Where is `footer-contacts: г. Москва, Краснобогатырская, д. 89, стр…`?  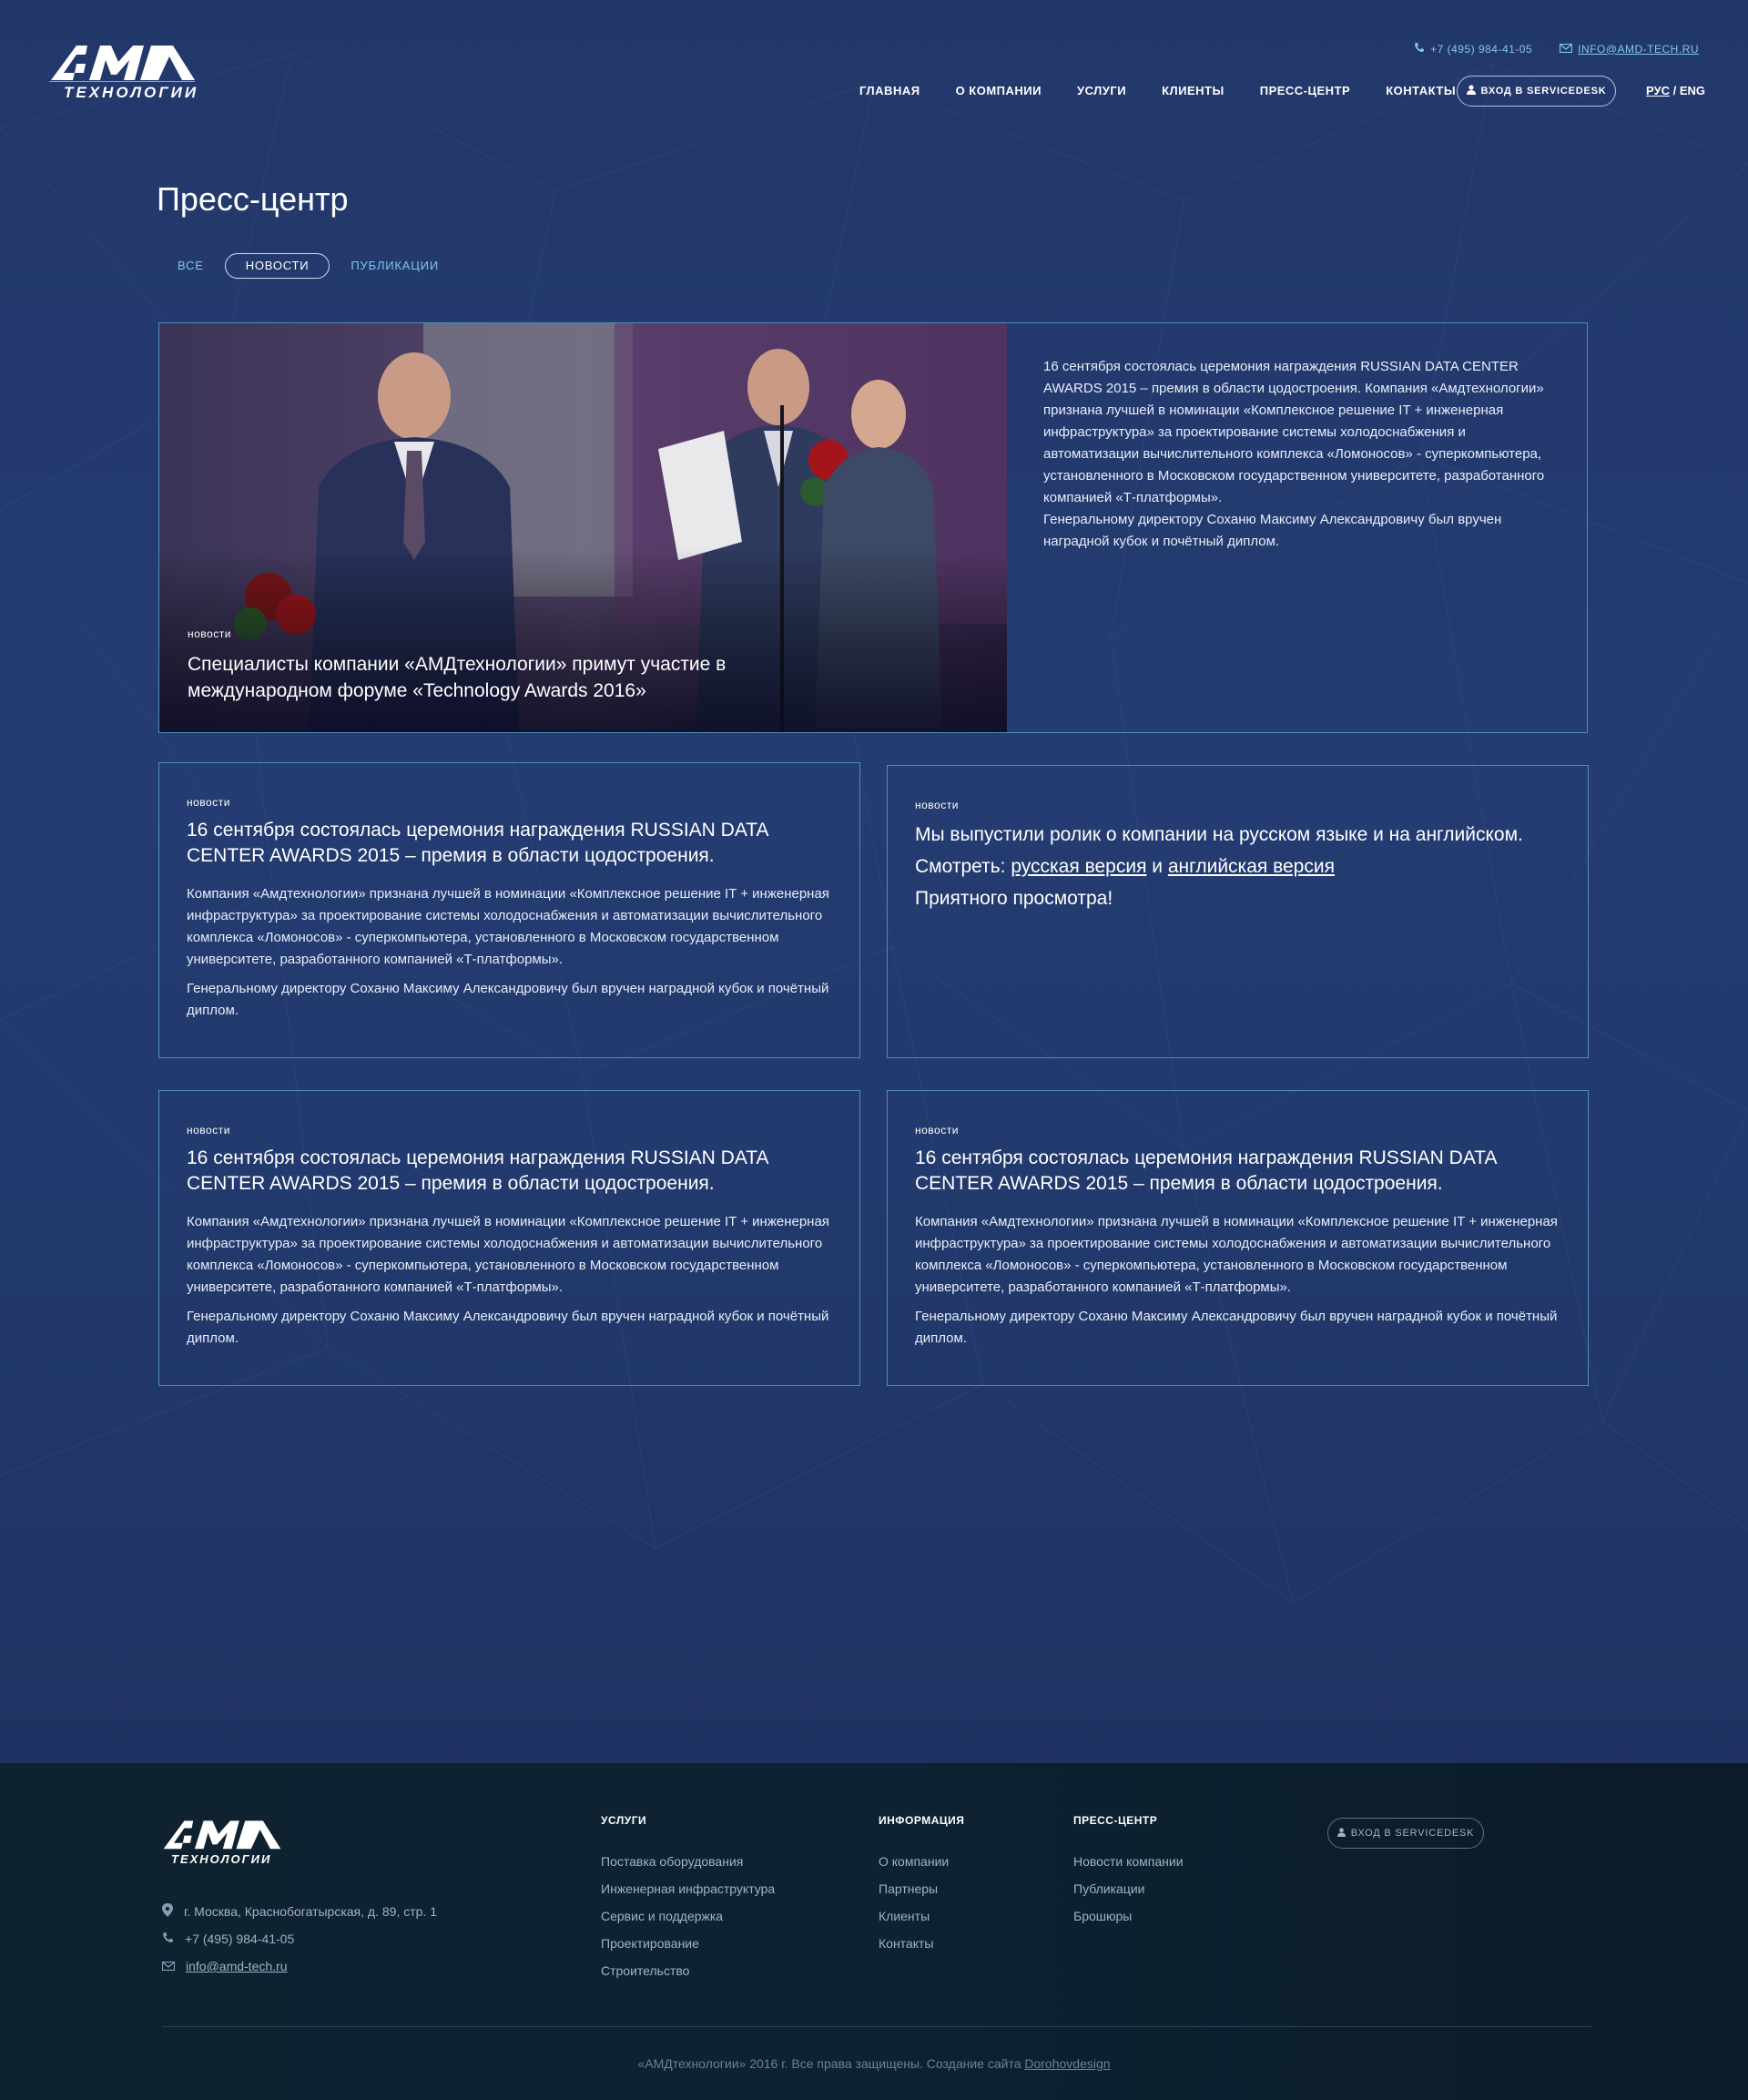 footer-contacts: г. Москва, Краснобогатырская, д. 89, стр… is located at coordinates (299, 1939).